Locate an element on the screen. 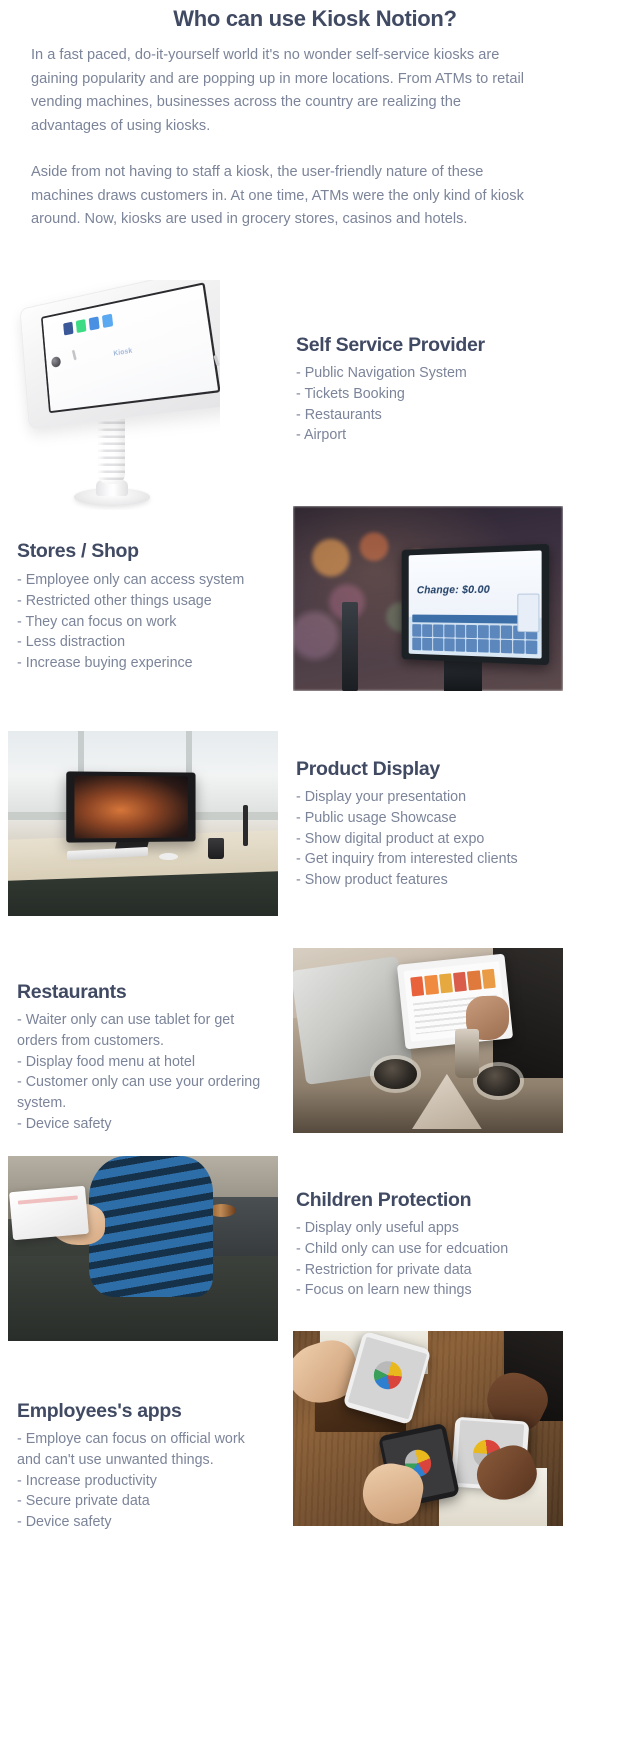 The width and height of the screenshot is (630, 1750). tablet-screen-content is located at coordinates (47, 1200).